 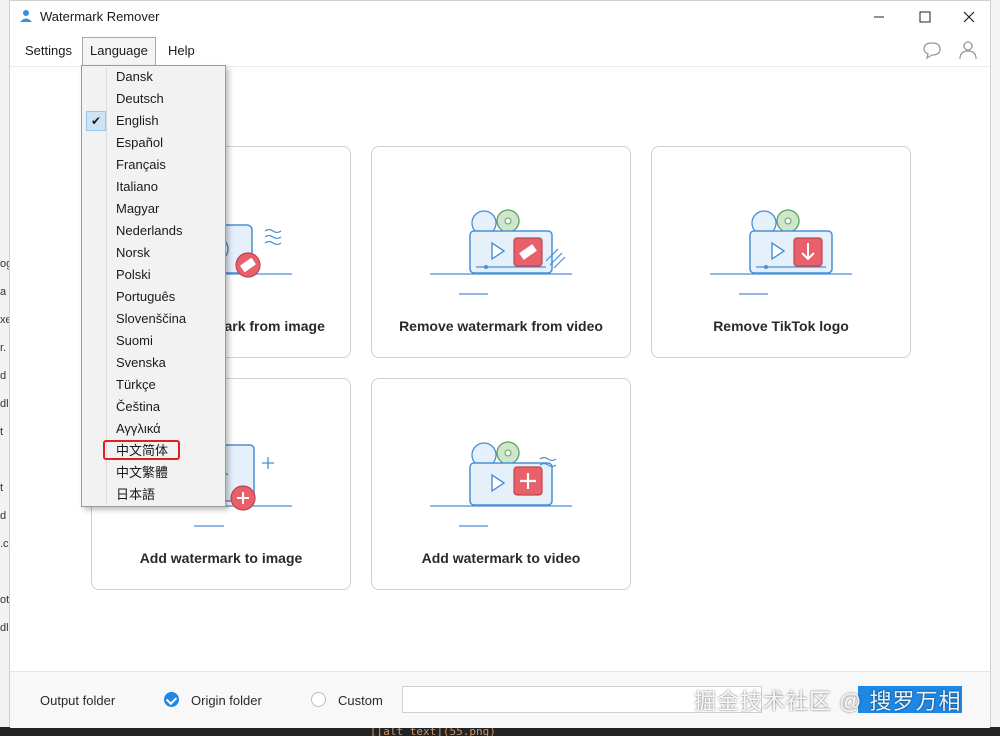 What do you see at coordinates (781, 326) in the screenshot?
I see `card-label: Remove TikTok logo` at bounding box center [781, 326].